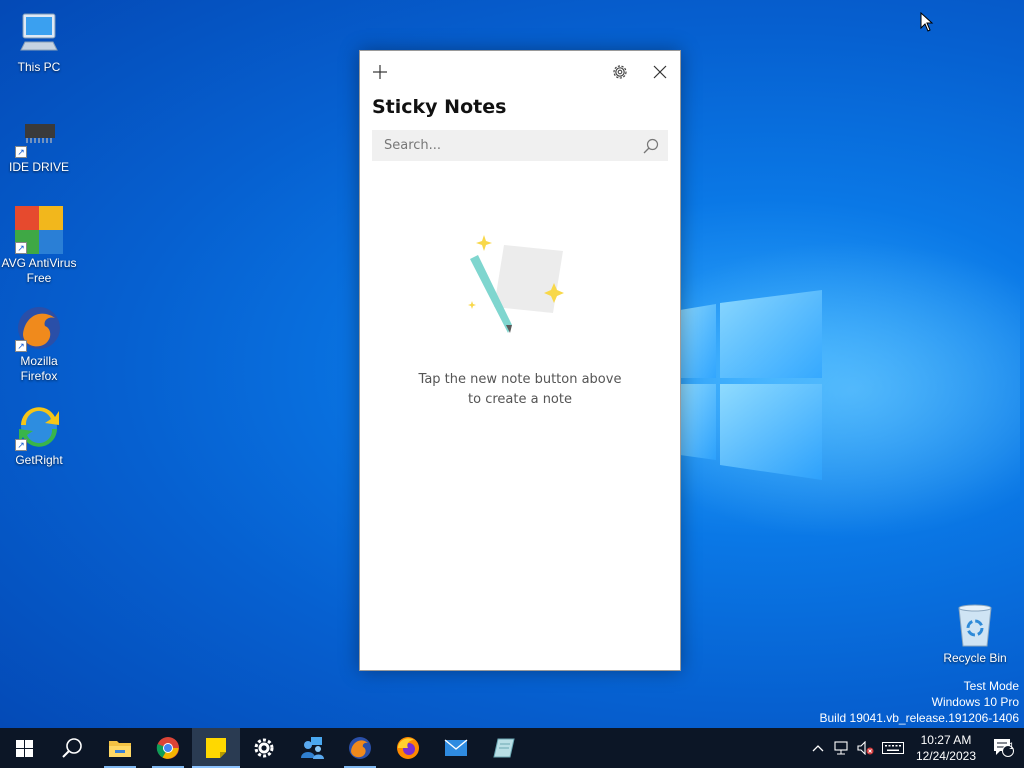 This screenshot has width=1024, height=768. Describe the element at coordinates (39, 67) in the screenshot. I see `desktop-icon-label: This PC` at that location.